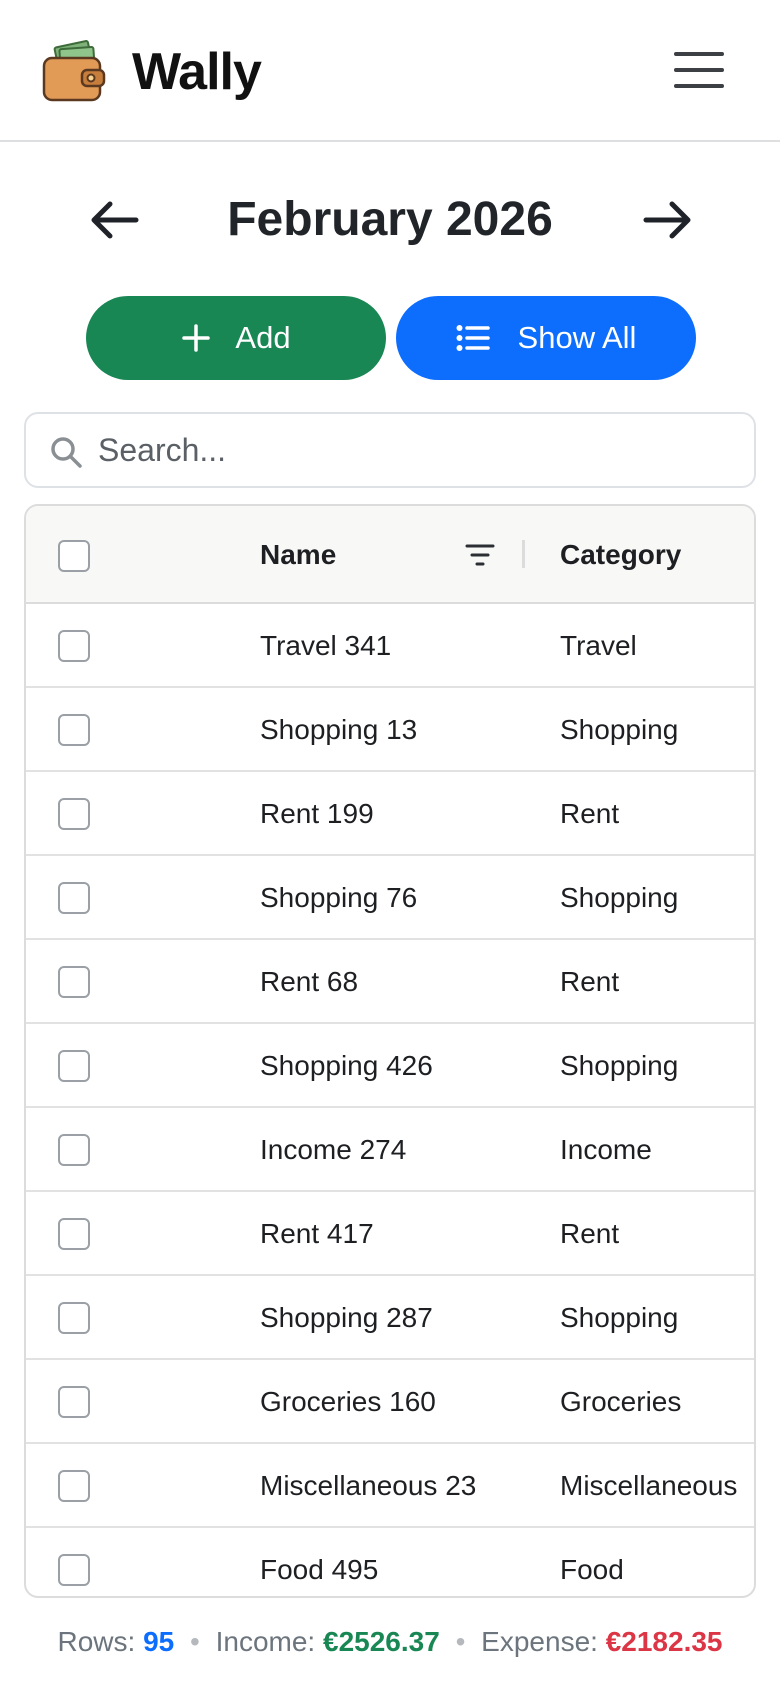 The height and width of the screenshot is (1688, 780). I want to click on cell-name: Rent 417, so click(317, 1233).